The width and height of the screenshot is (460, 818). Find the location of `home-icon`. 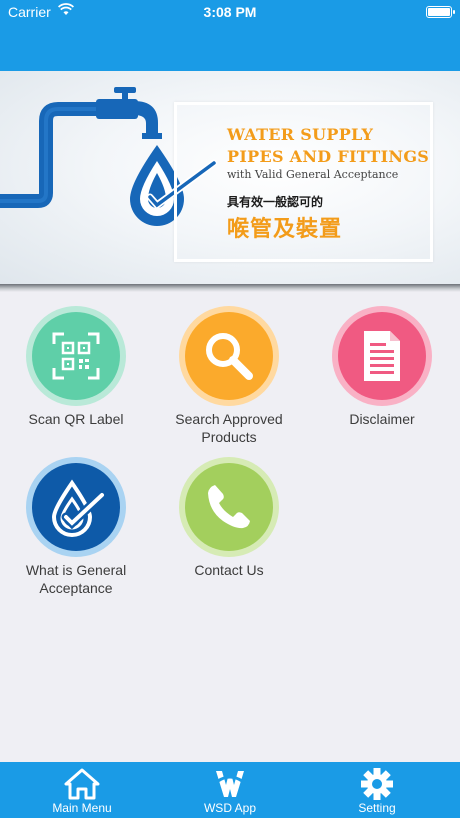

home-icon is located at coordinates (82, 784).